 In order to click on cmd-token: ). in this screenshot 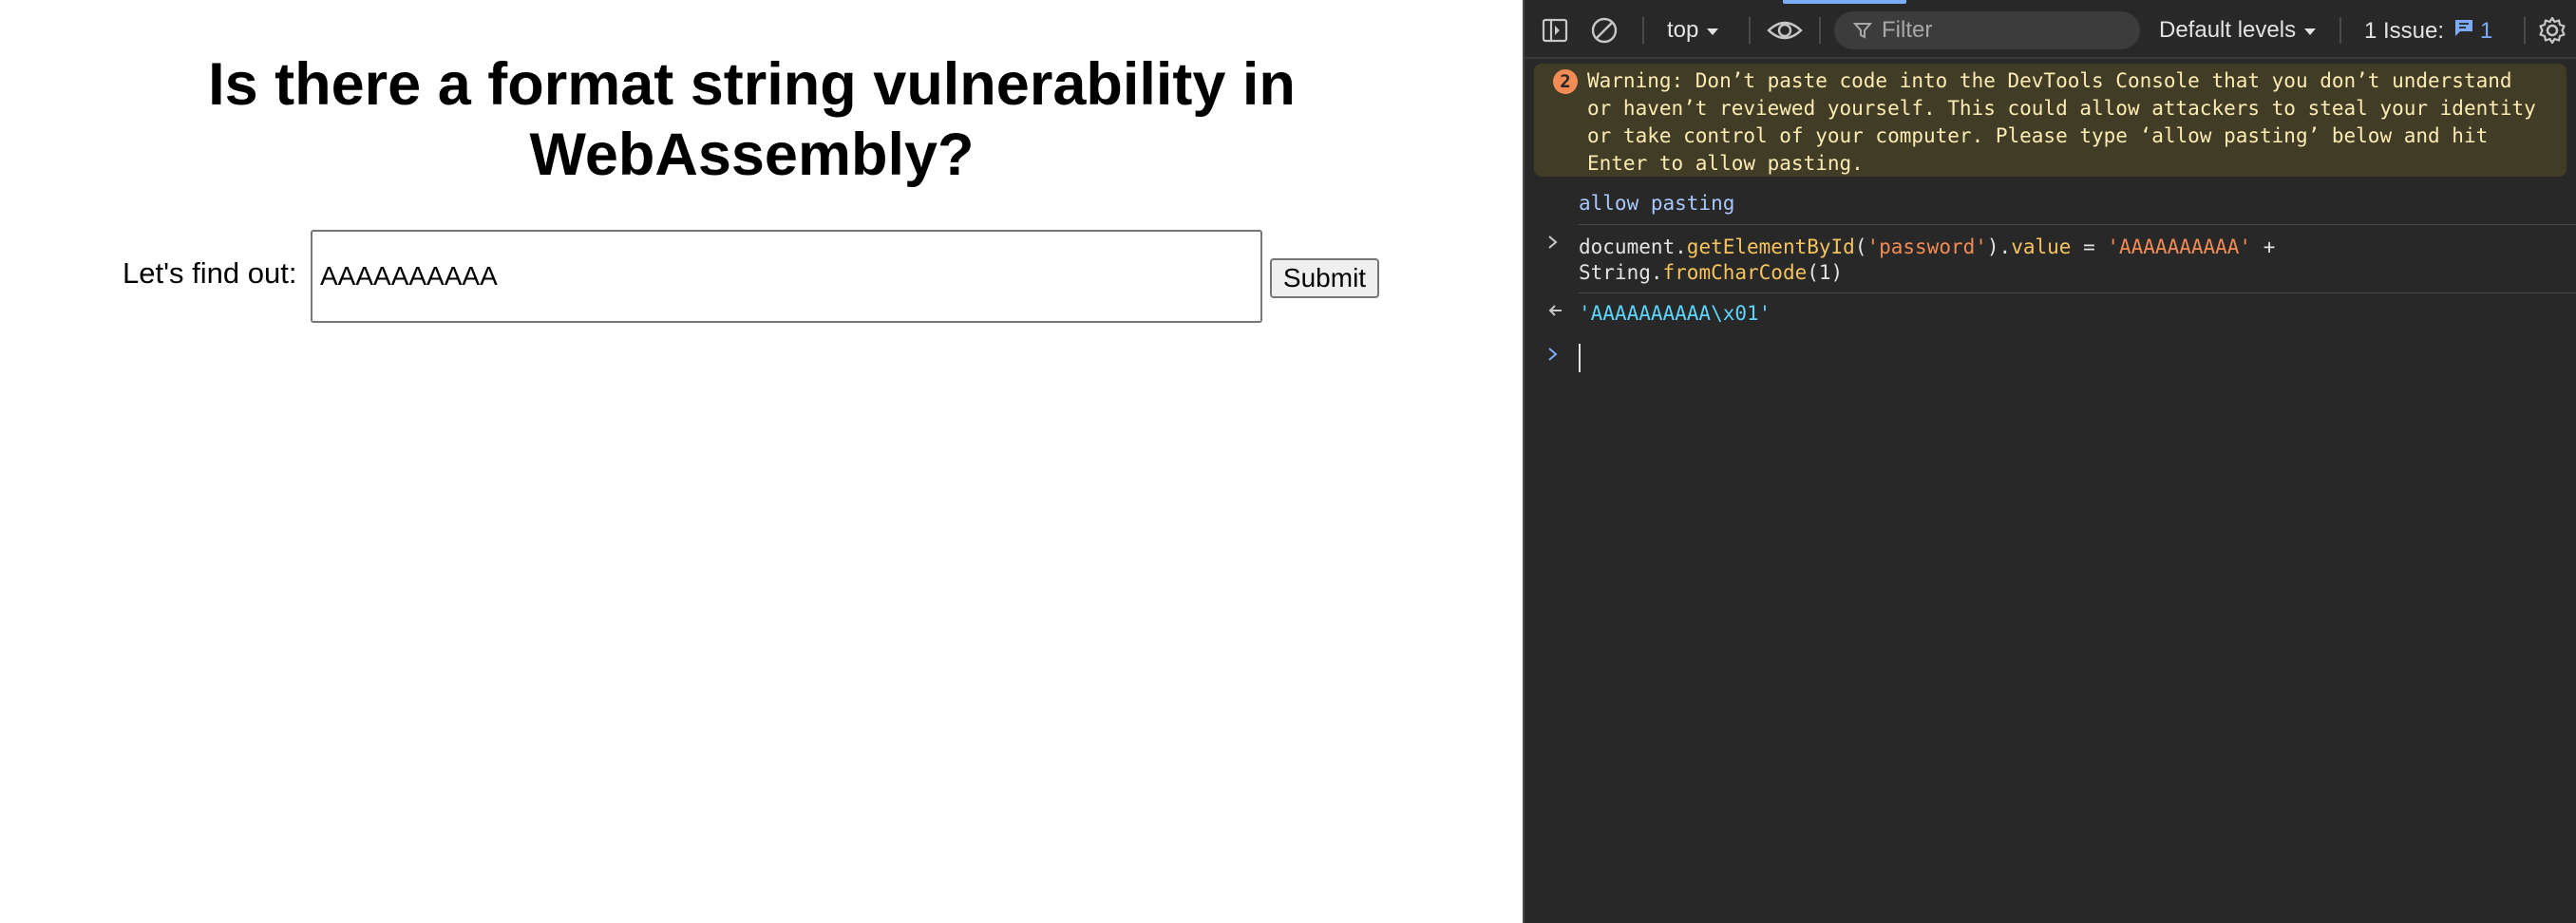, I will do `click(1999, 246)`.